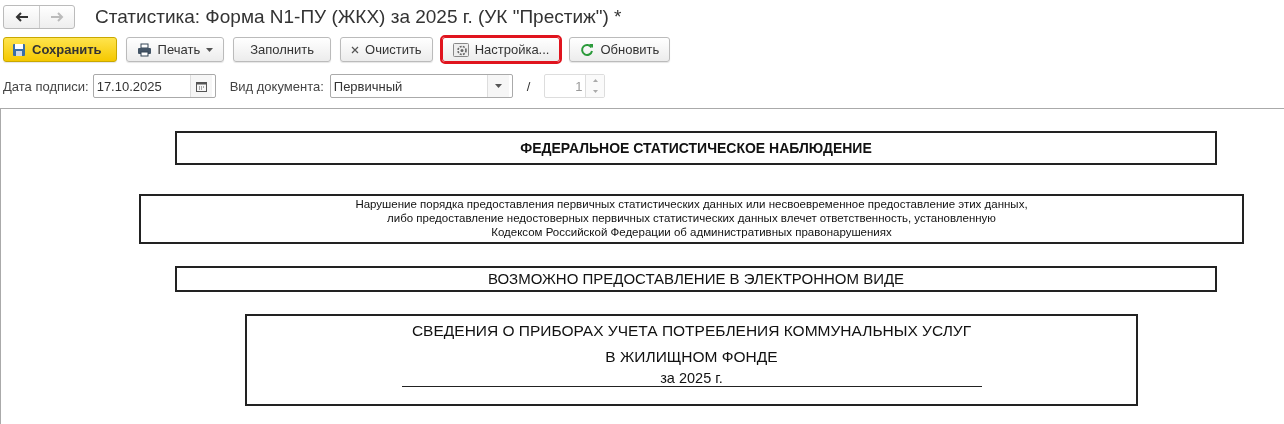  What do you see at coordinates (587, 49) in the screenshot?
I see `refresh-icon` at bounding box center [587, 49].